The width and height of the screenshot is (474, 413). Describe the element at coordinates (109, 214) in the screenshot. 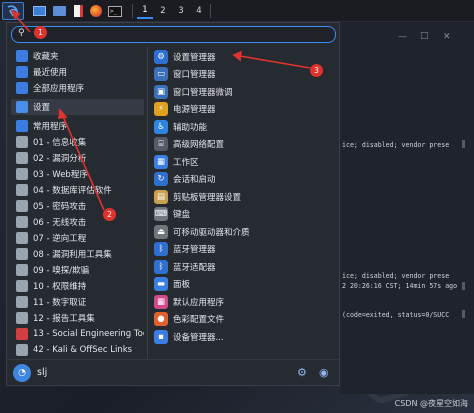

I see `annotation-badge-2: 2` at that location.